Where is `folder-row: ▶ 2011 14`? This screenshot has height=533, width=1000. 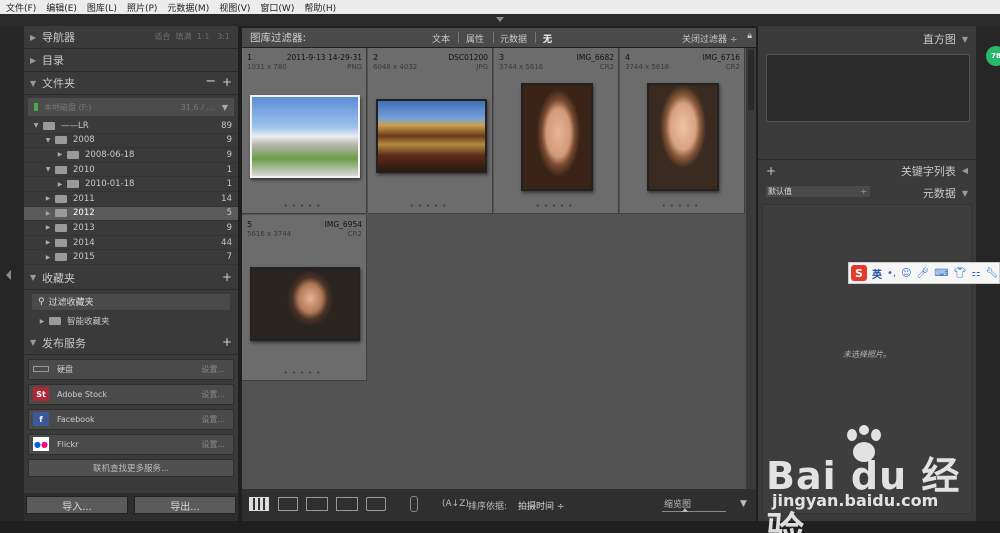 folder-row: ▶ 2011 14 is located at coordinates (131, 199).